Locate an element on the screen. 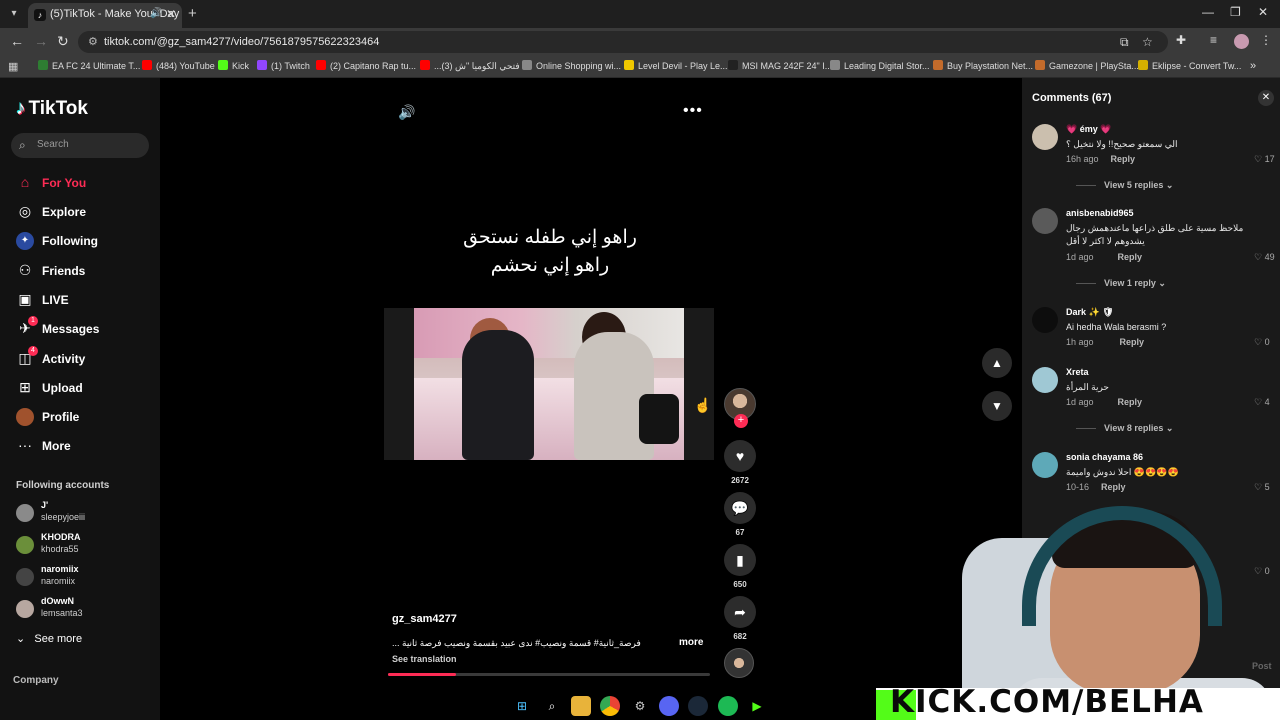 This screenshot has width=1280, height=720. comment-like: ♡ 17 is located at coordinates (1264, 159).